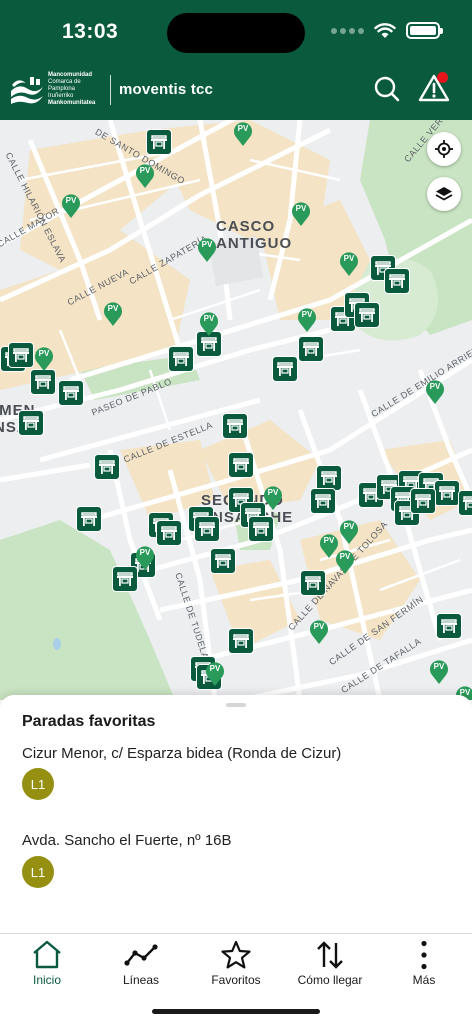  What do you see at coordinates (46, 980) in the screenshot?
I see `tab-label: Inicio` at bounding box center [46, 980].